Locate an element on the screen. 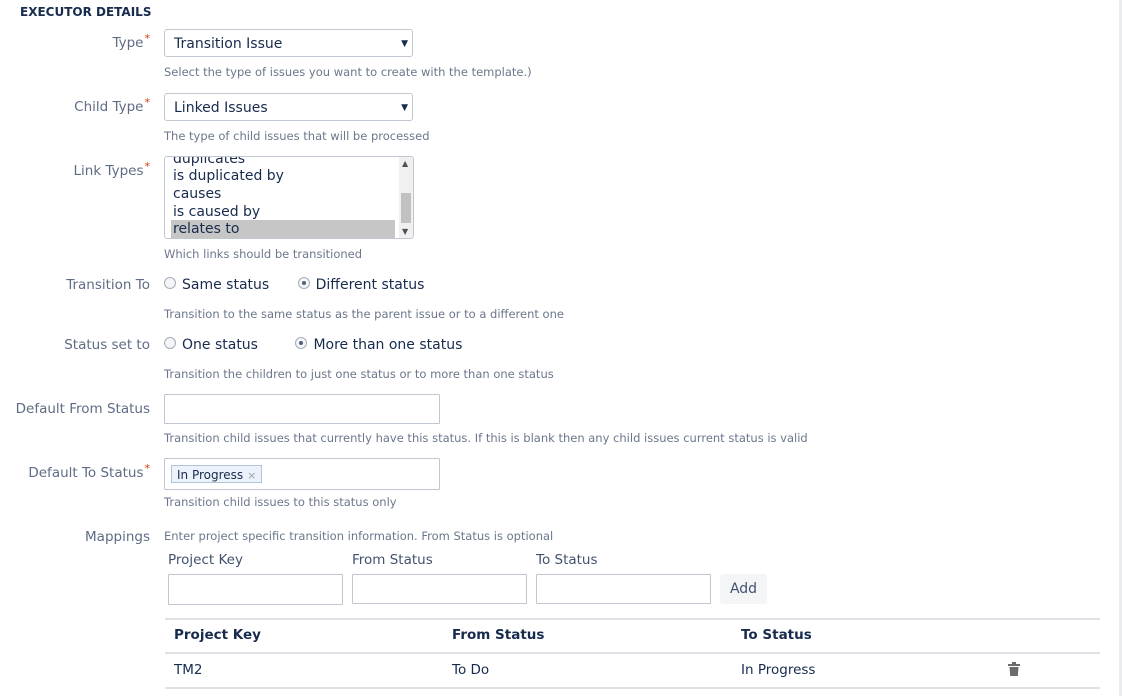 This screenshot has width=1122, height=696. mappings-label: Mappings is located at coordinates (117, 537).